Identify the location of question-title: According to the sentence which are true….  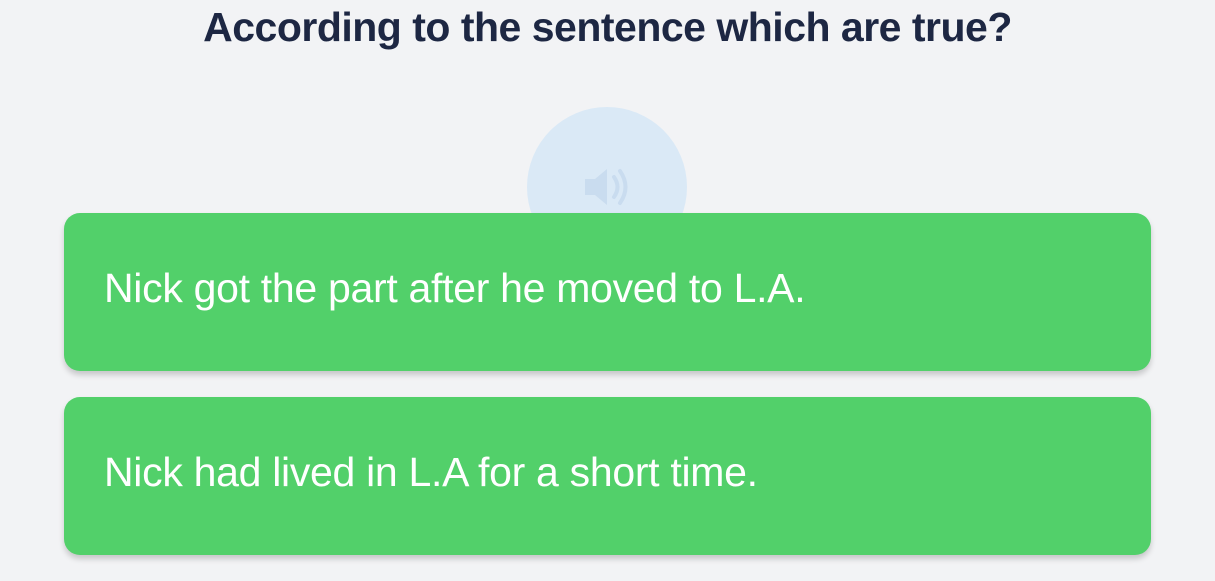
(607, 27).